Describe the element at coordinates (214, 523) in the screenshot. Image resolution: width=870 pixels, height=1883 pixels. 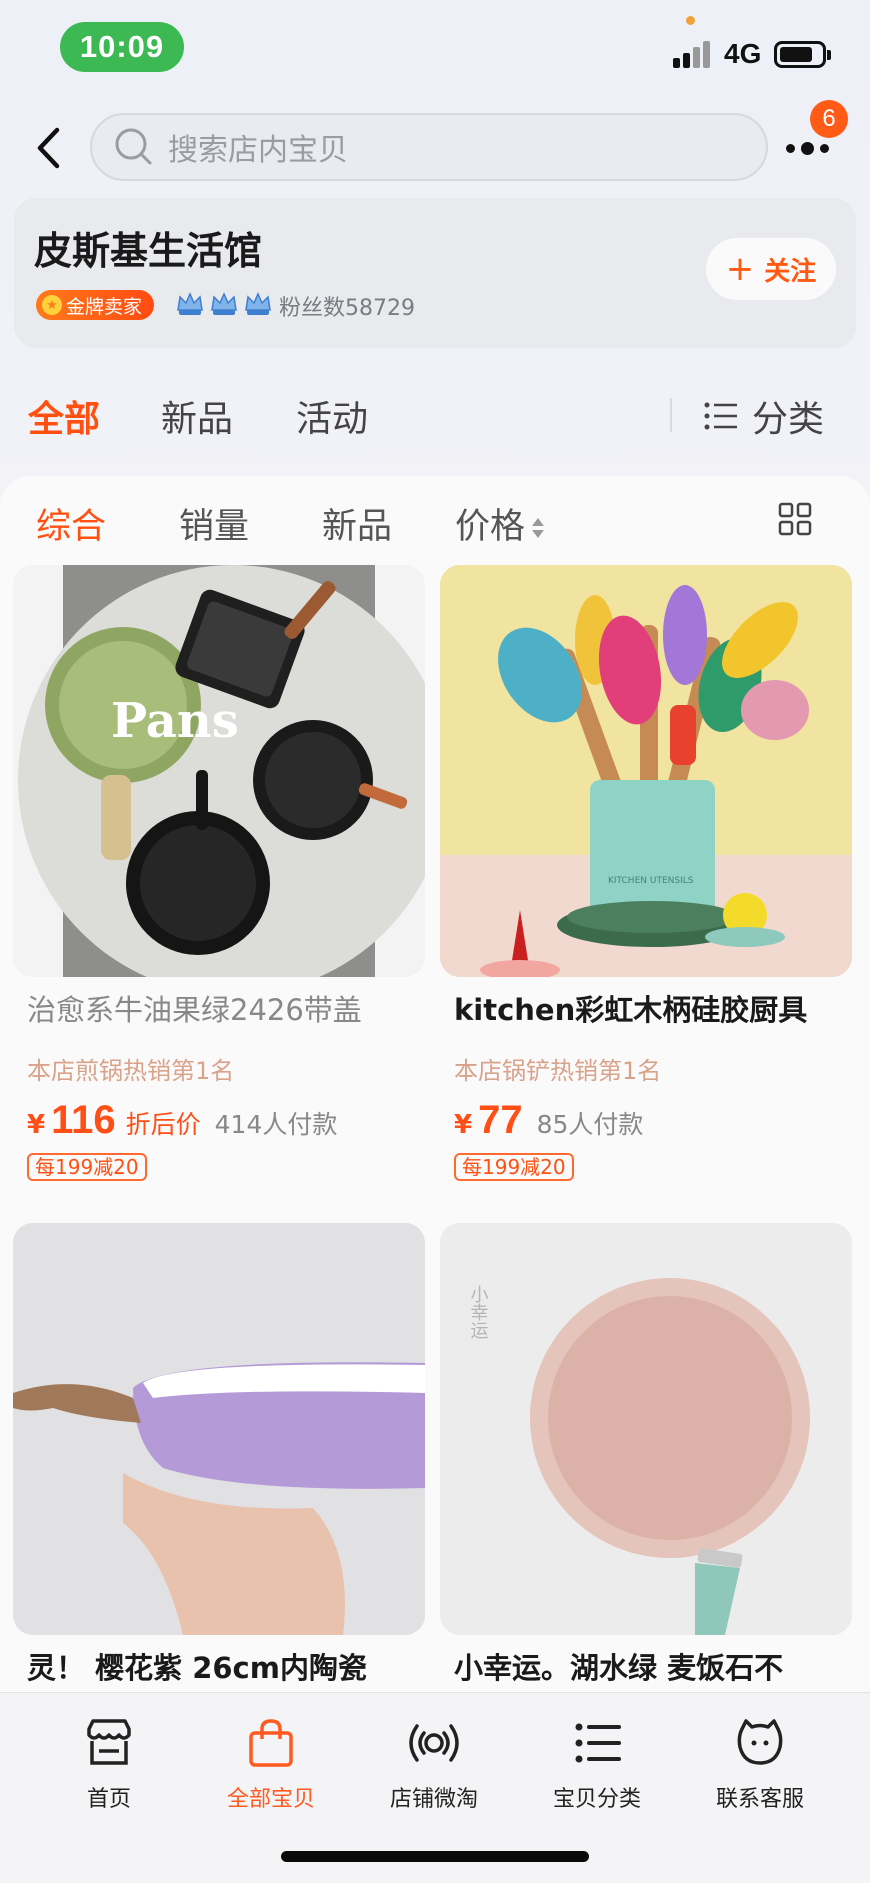
I see `sort-sales: 销量` at that location.